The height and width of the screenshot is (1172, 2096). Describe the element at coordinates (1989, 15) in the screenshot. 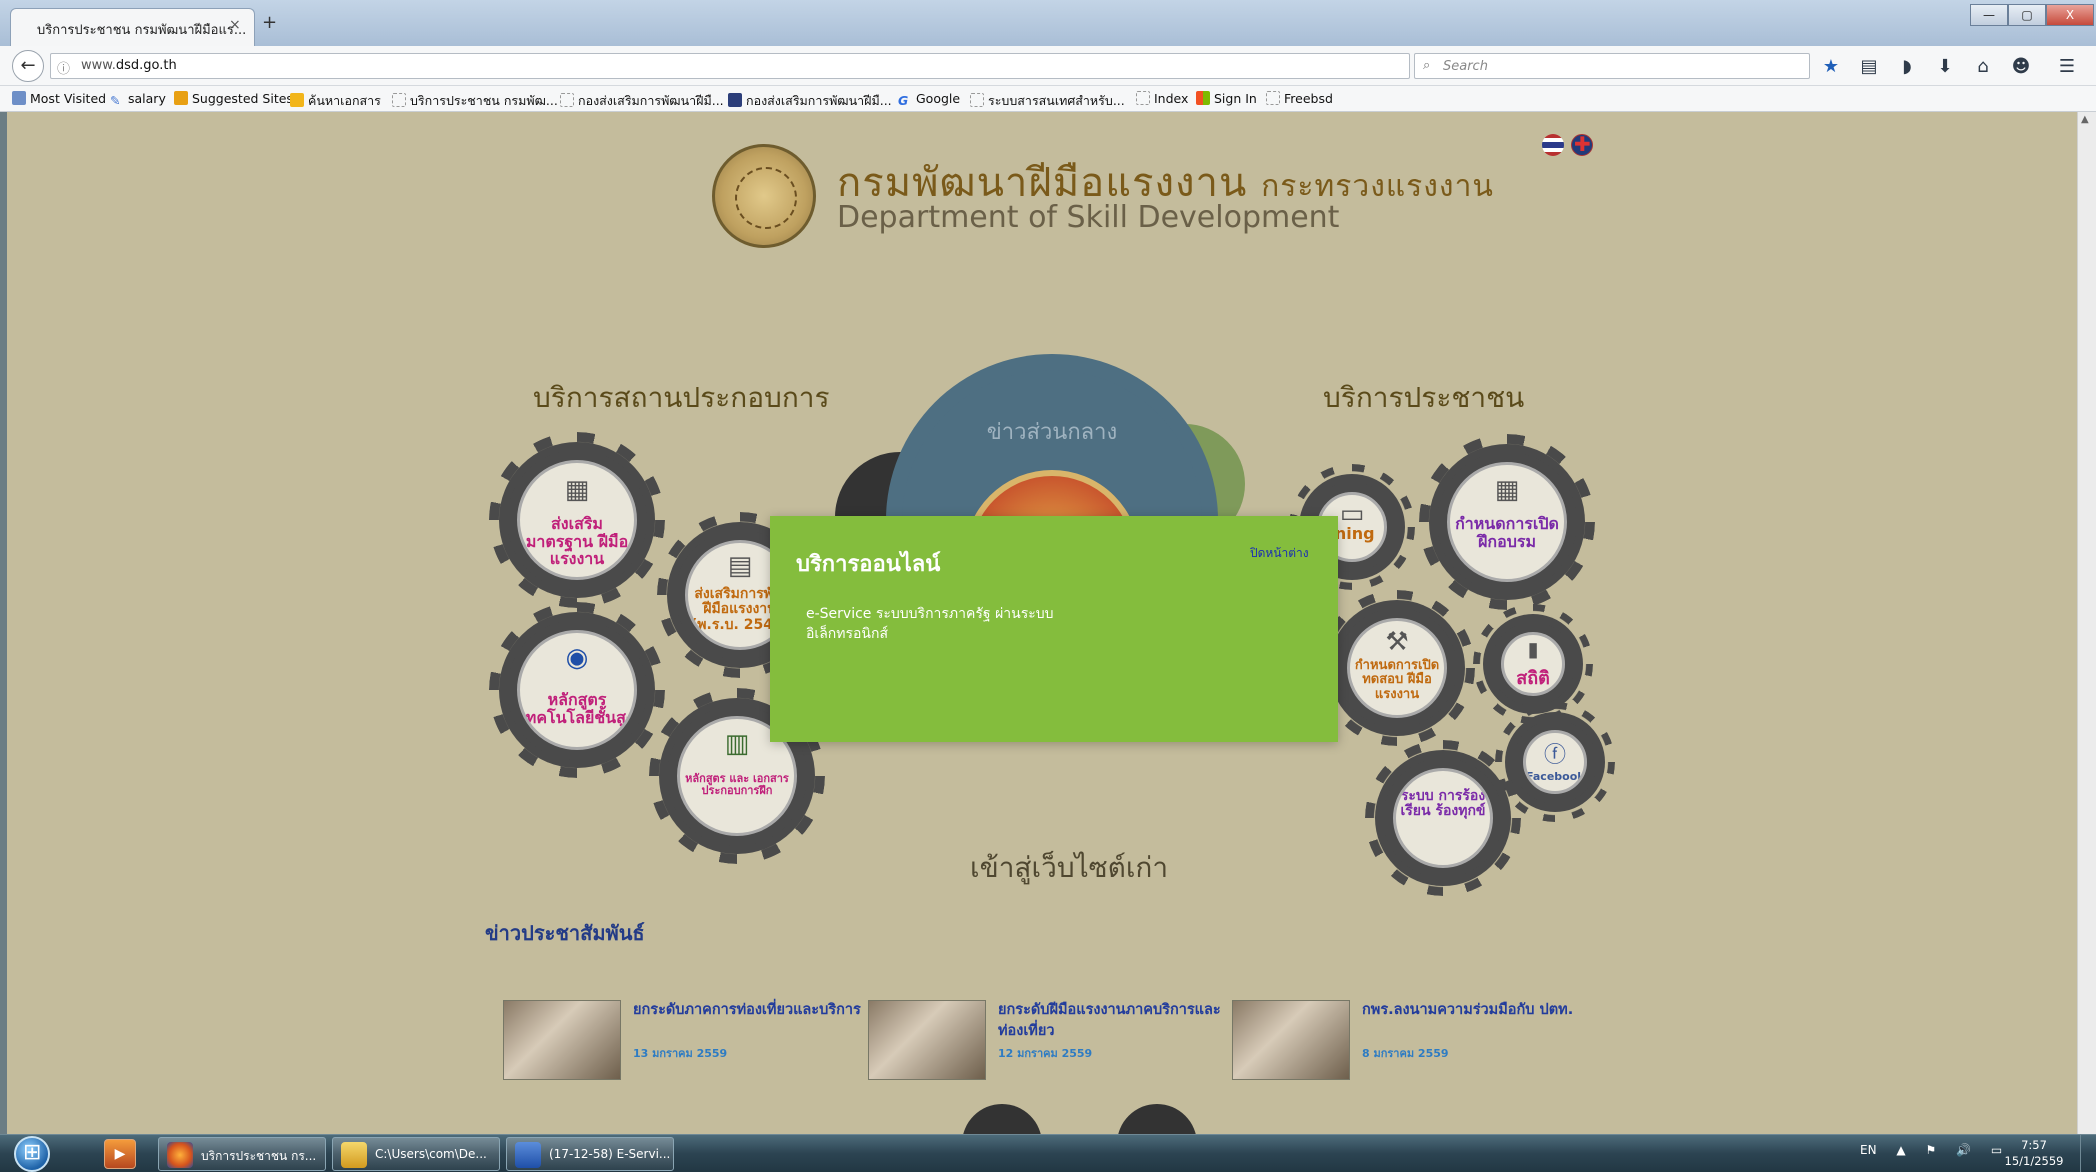

I see `minimize-button: —` at that location.